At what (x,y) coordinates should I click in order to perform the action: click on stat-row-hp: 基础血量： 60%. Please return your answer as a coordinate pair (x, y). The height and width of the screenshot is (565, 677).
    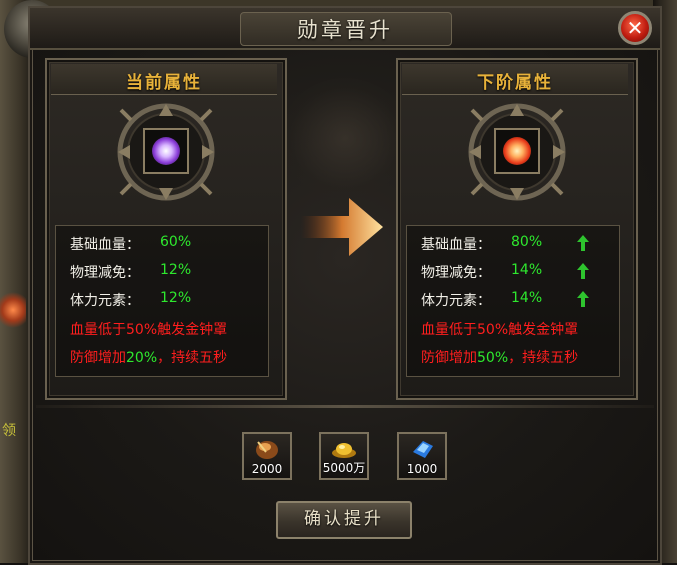
    Looking at the image, I should click on (130, 245).